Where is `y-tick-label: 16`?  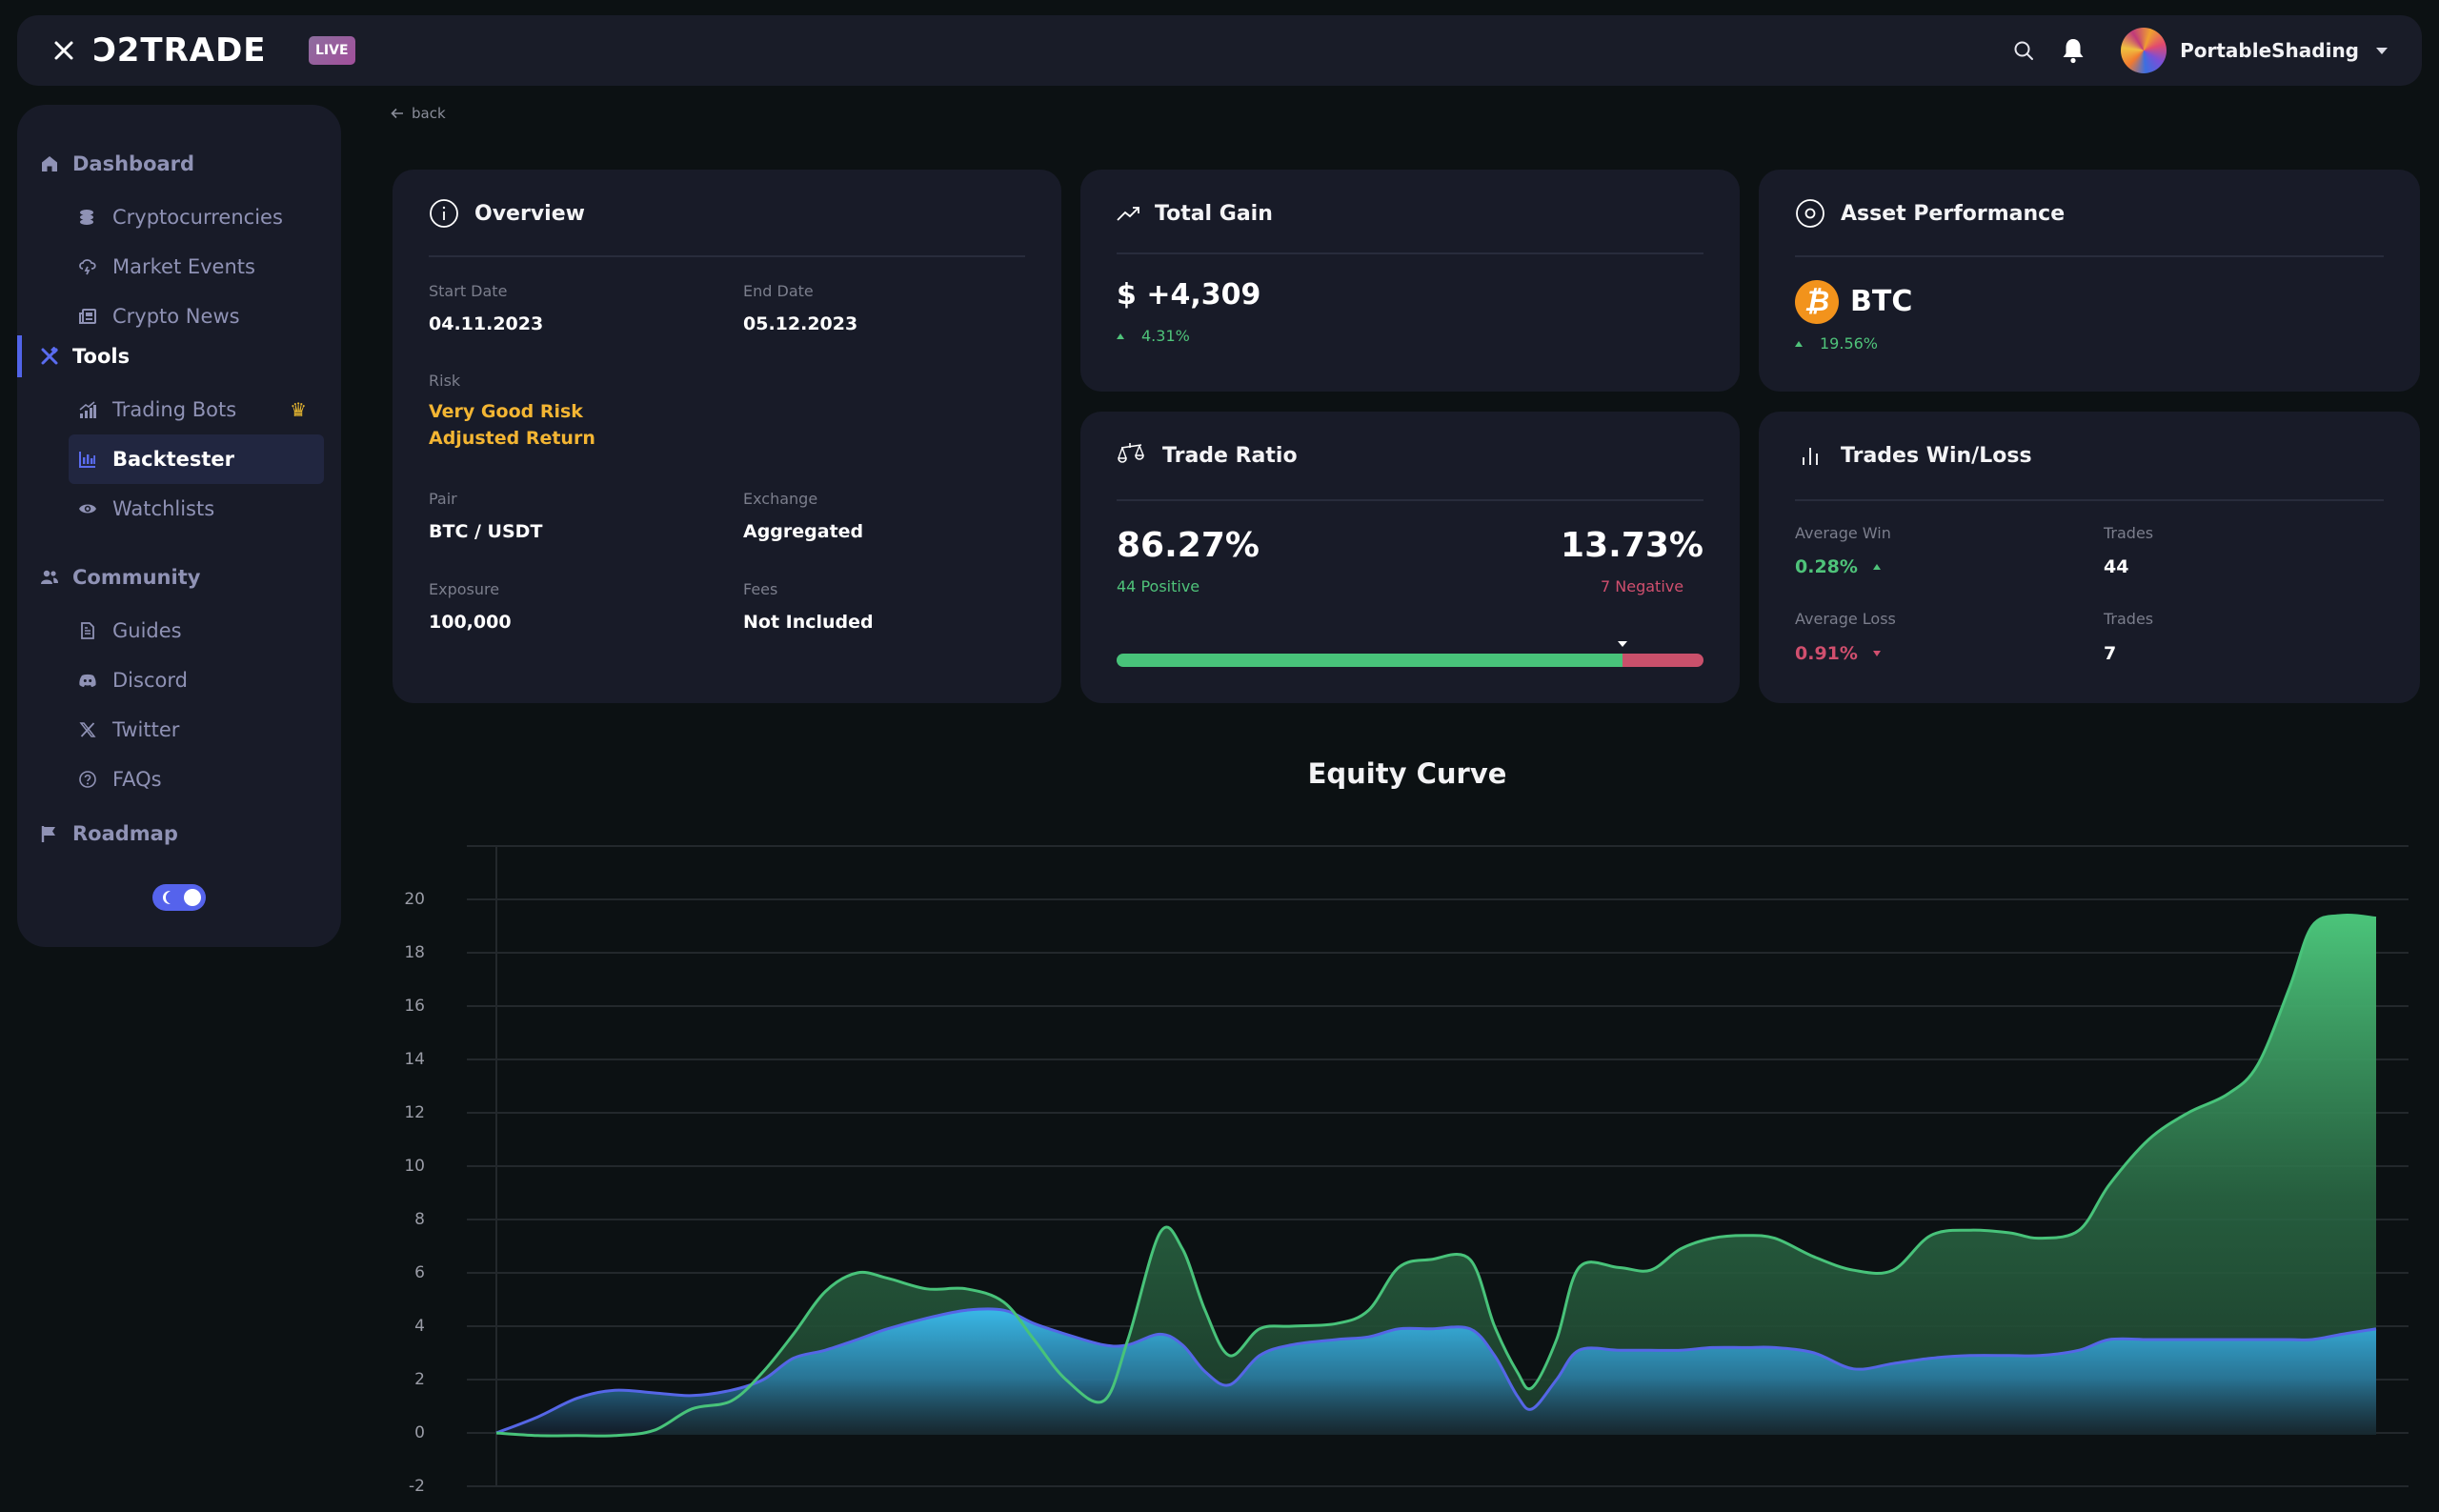
y-tick-label: 16 is located at coordinates (414, 1006).